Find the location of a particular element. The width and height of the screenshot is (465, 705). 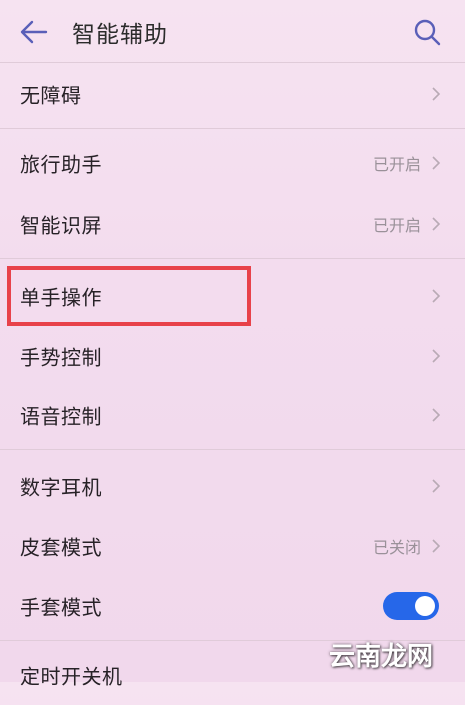

header: 智能辅助 is located at coordinates (232, 31).